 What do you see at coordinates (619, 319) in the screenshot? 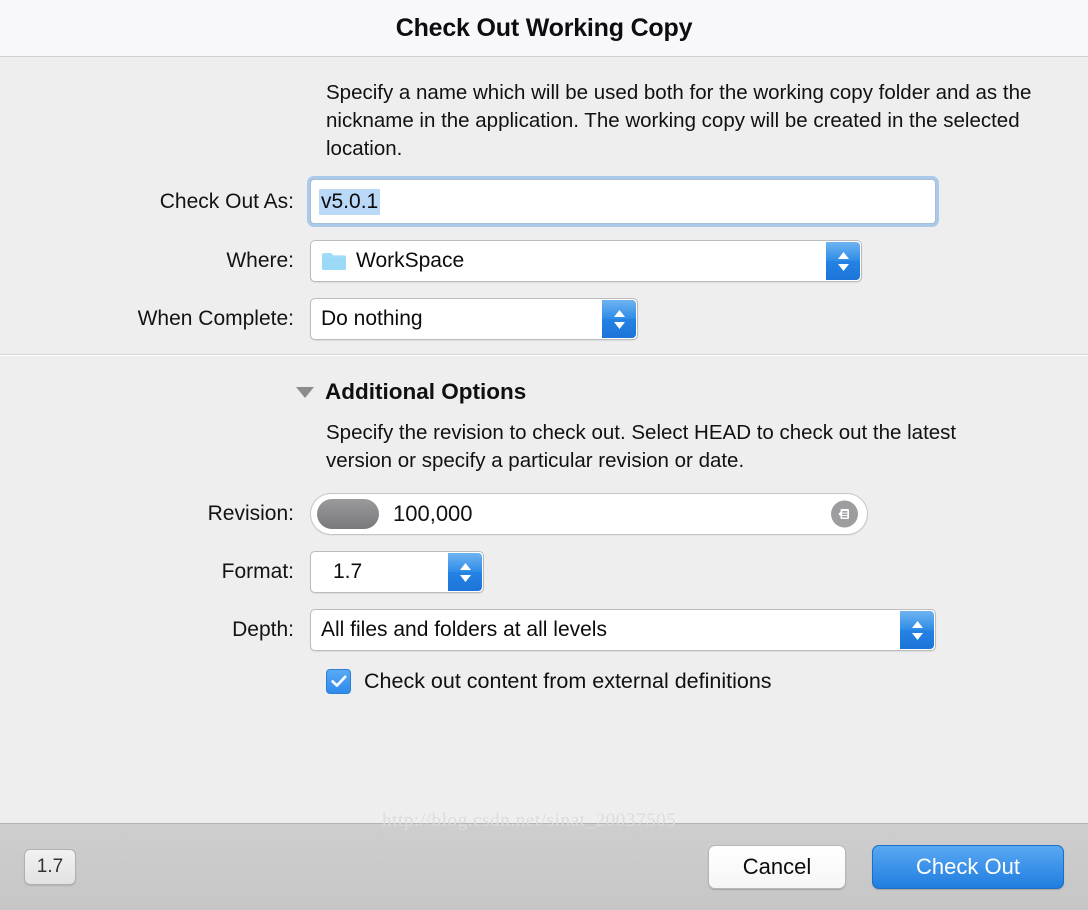
I see `when-complete-stepper-arrows` at bounding box center [619, 319].